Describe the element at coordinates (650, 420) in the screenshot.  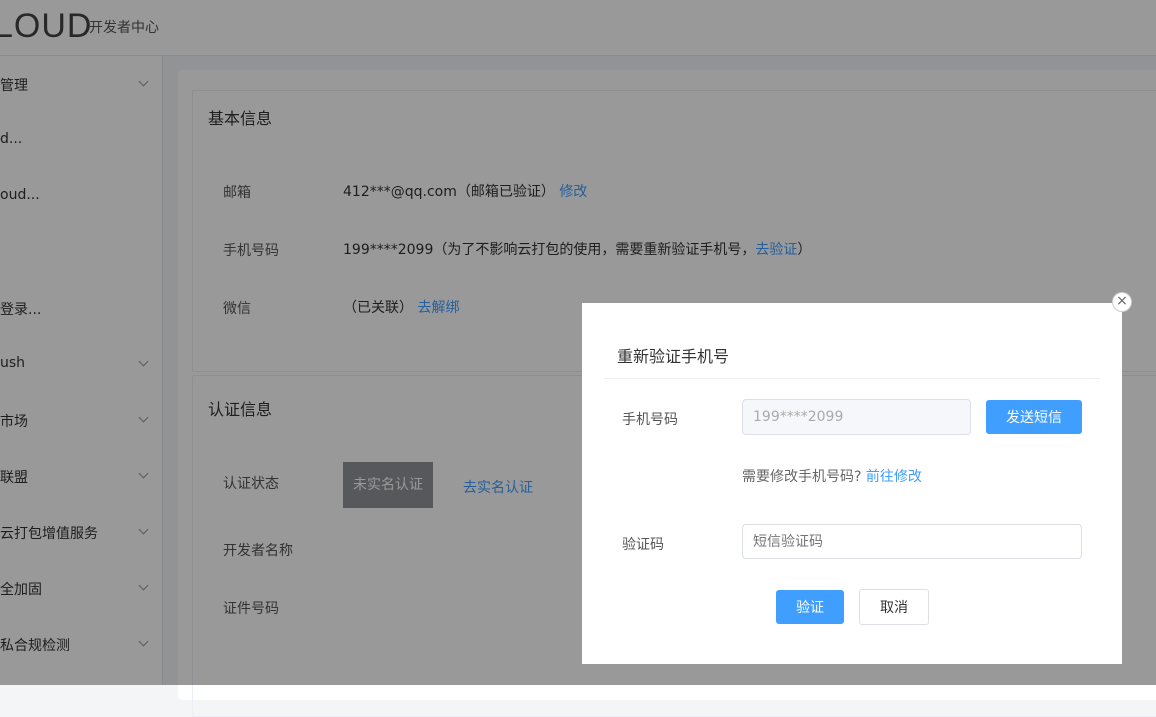
I see `dialog-phone-label: 手机号码` at that location.